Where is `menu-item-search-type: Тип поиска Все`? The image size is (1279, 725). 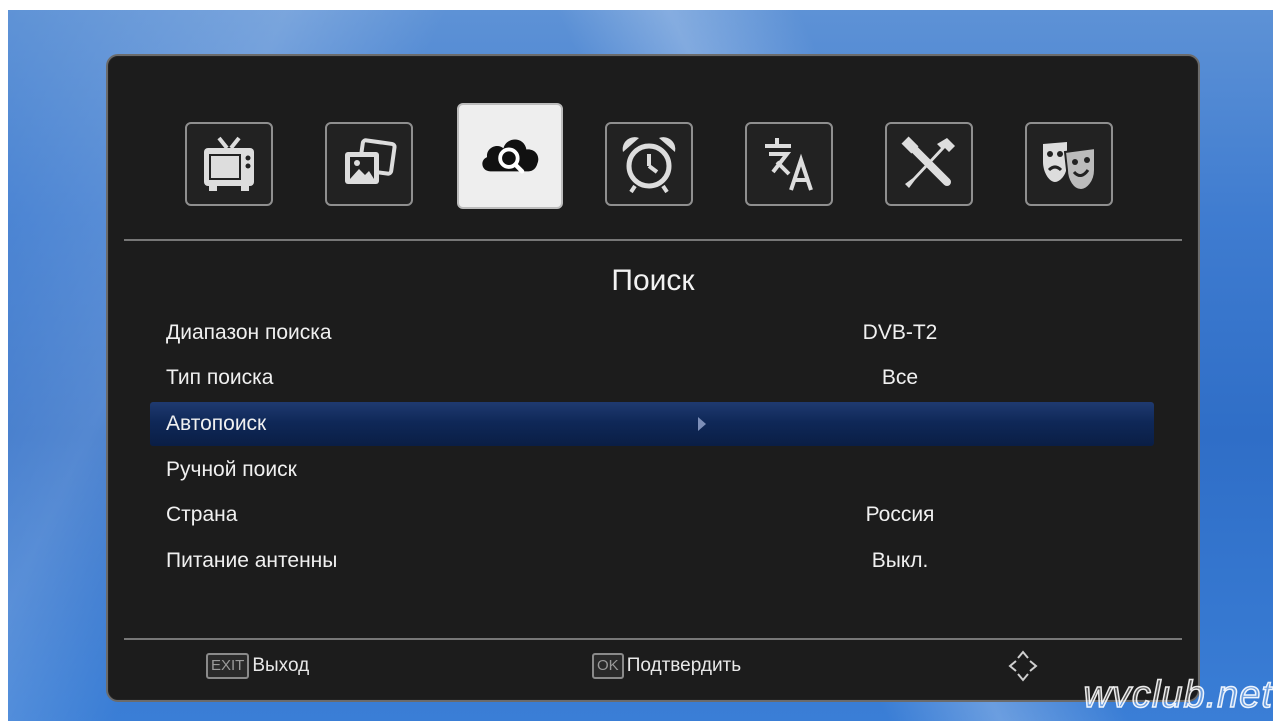
menu-item-search-type: Тип поиска Все is located at coordinates (652, 378).